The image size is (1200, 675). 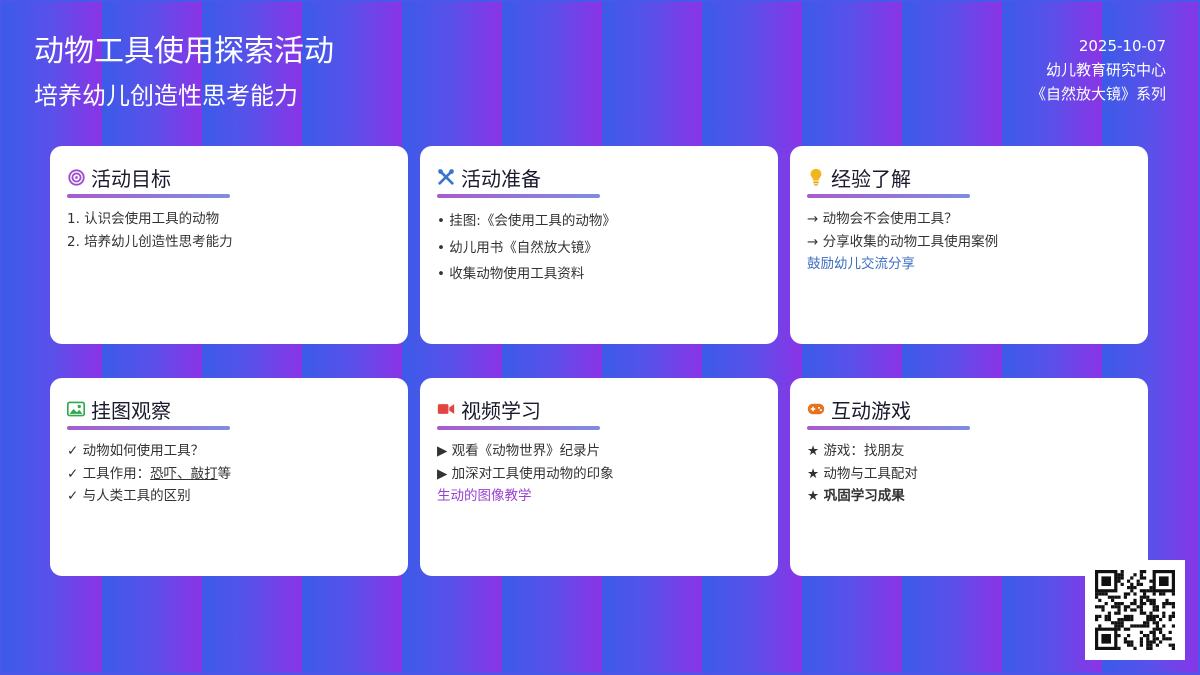 I want to click on list-item: • 幼儿用书《自然放大镜》, so click(x=517, y=247).